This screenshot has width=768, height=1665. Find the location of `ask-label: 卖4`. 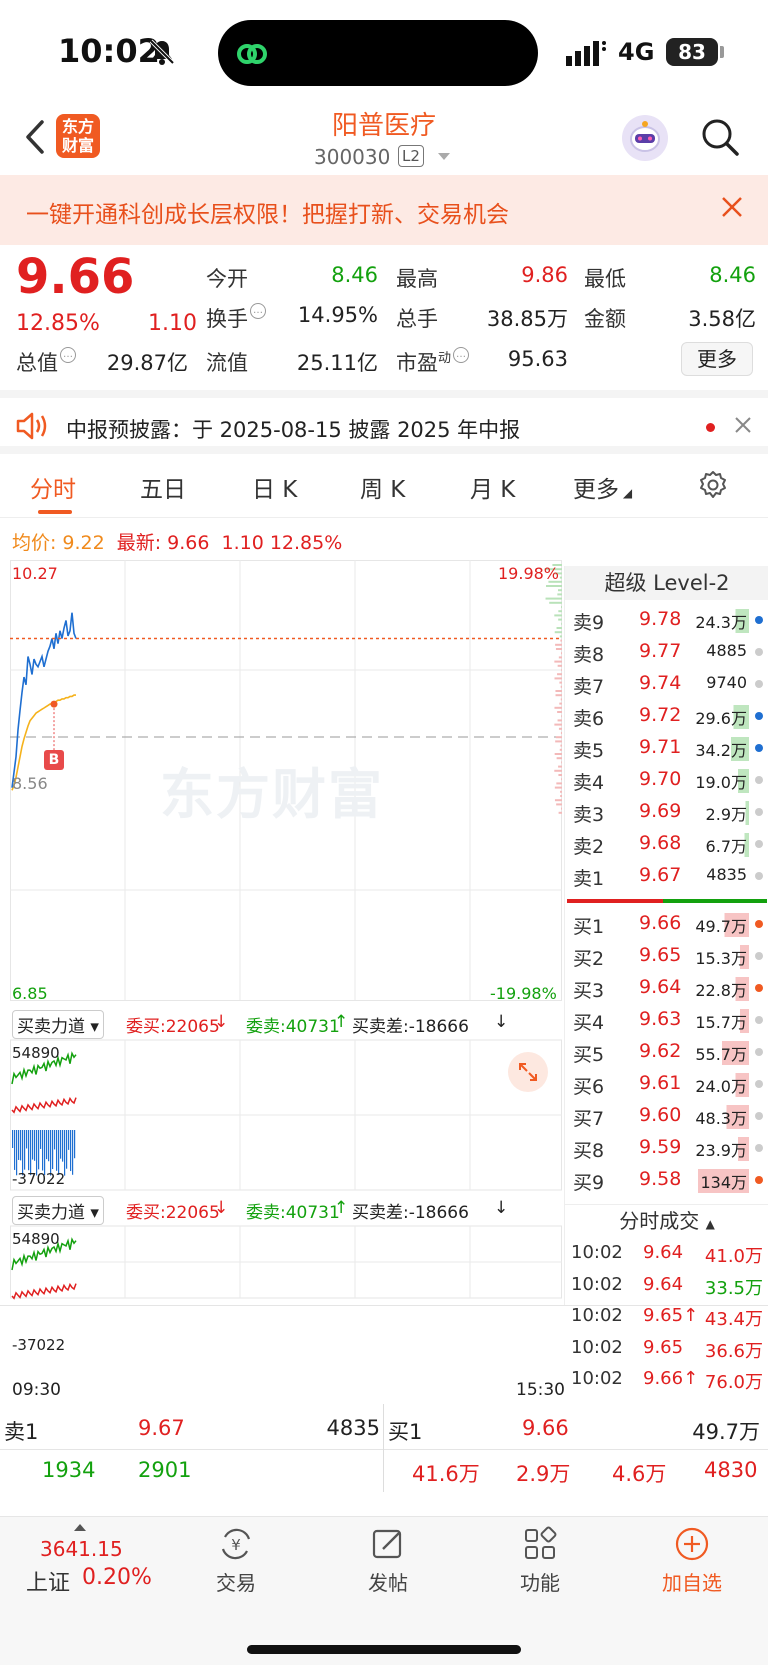

ask-label: 卖4 is located at coordinates (589, 783).